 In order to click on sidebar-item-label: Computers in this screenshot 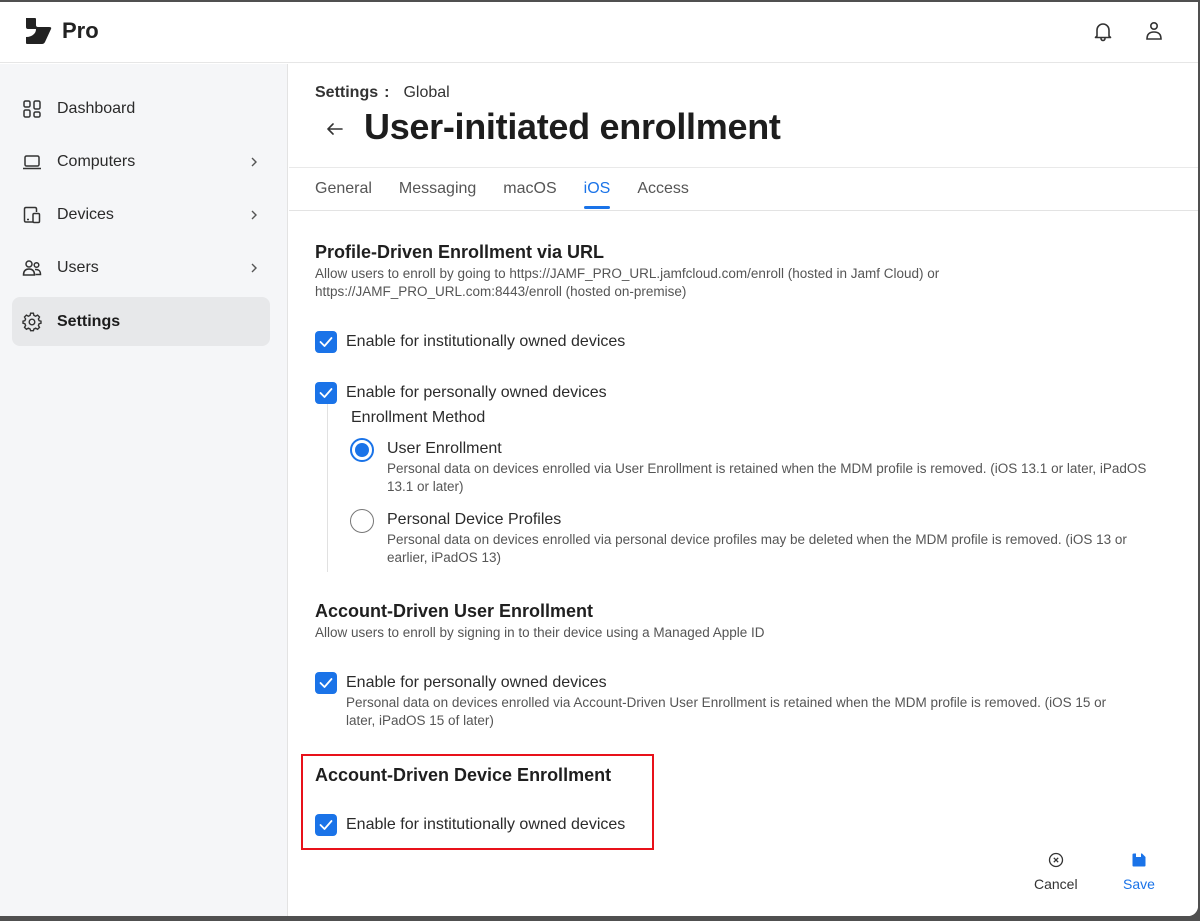, I will do `click(96, 161)`.